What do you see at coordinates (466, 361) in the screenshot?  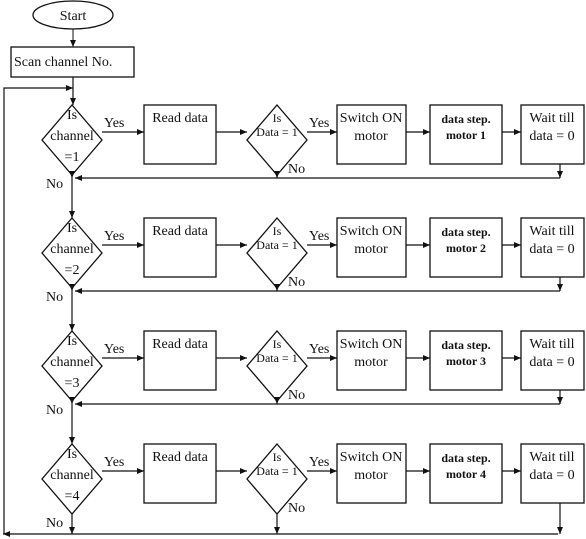 I see `data-step-motor-label: motor 3` at bounding box center [466, 361].